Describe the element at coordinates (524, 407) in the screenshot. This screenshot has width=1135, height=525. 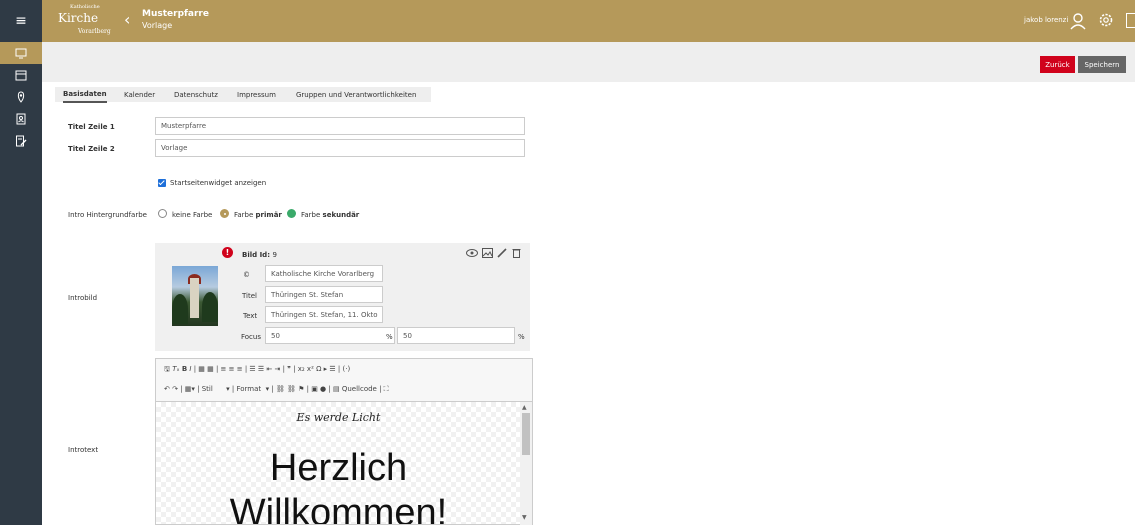
I see `scroll-up-icon: ▲` at that location.